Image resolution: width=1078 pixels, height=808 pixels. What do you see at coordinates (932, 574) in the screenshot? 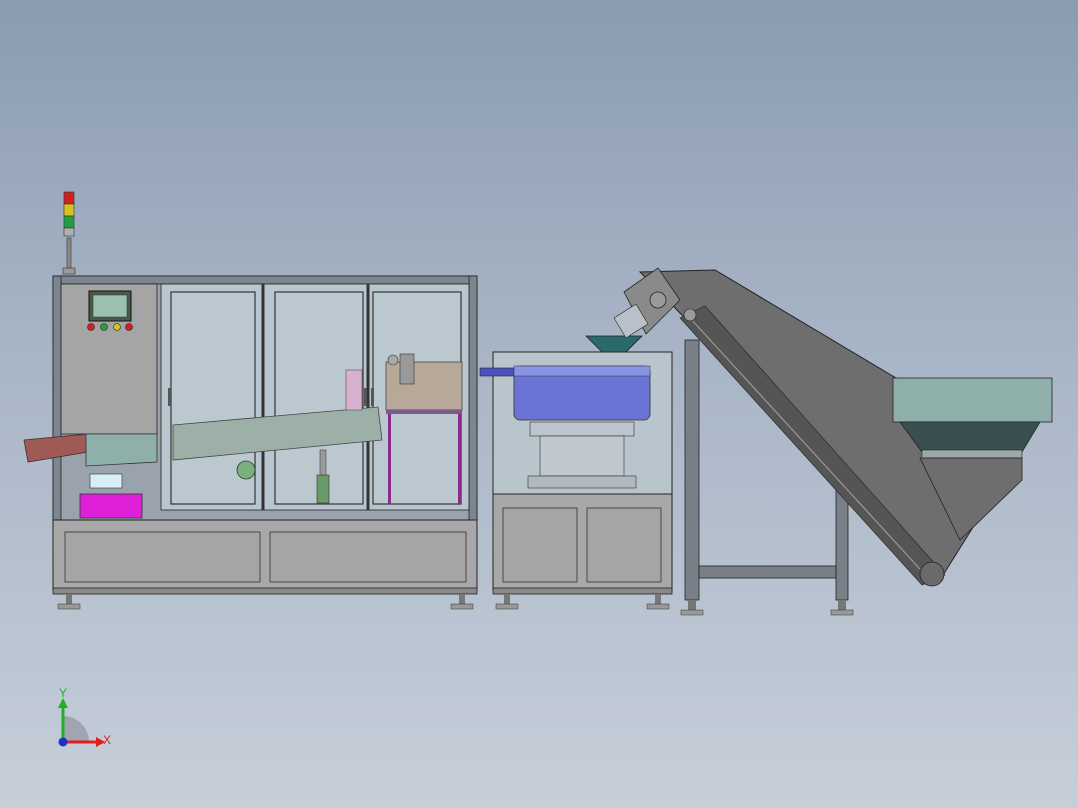
I see `tail-pulley` at bounding box center [932, 574].